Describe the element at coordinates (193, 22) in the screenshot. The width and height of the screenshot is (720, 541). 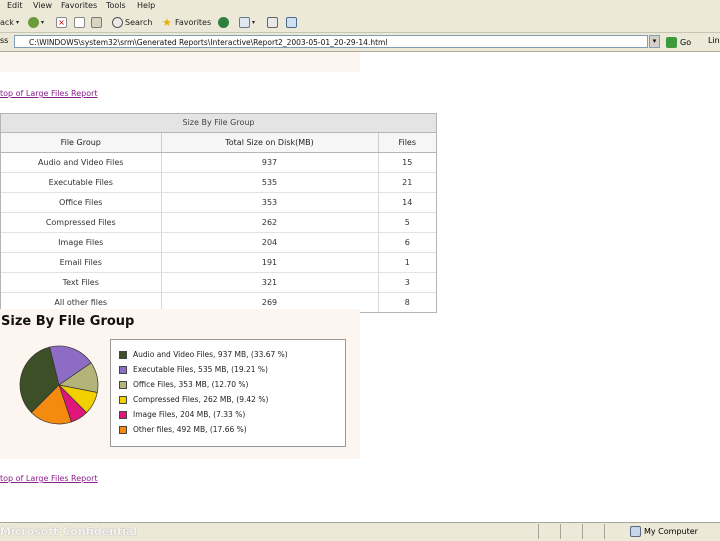
I see `favorites-button-label: Favorites` at that location.